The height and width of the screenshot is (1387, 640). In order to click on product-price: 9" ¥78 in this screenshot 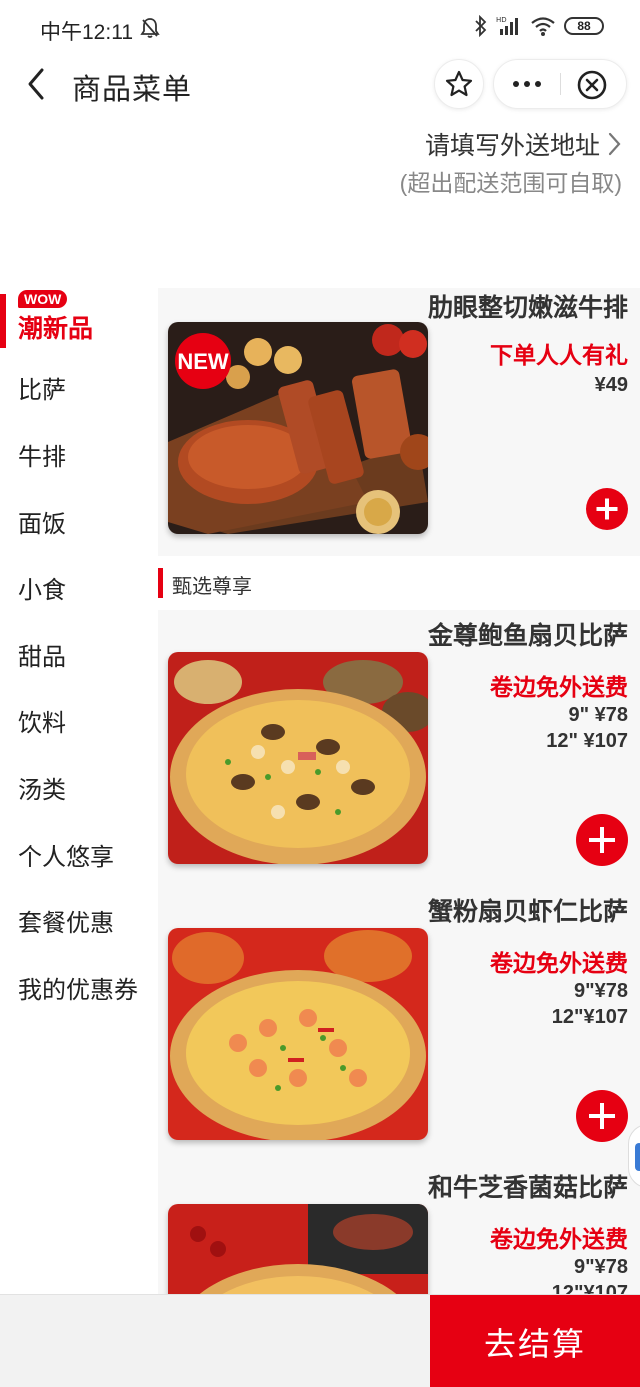, I will do `click(598, 715)`.